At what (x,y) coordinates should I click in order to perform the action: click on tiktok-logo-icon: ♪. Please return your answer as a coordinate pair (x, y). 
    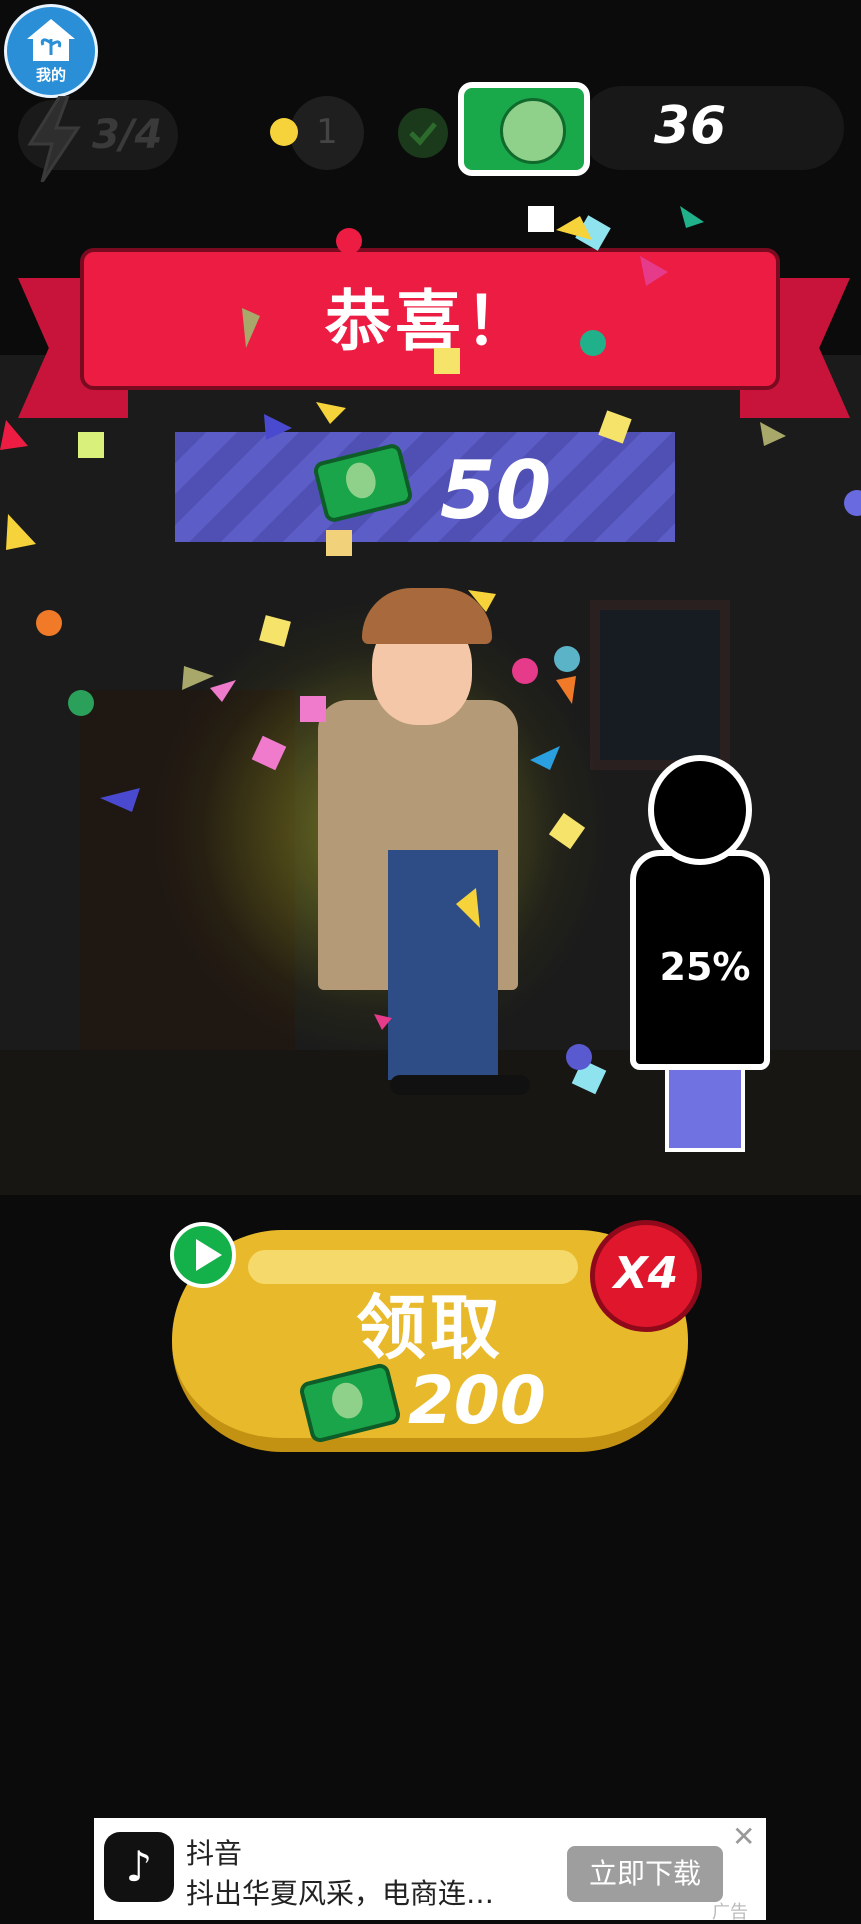
    Looking at the image, I should click on (139, 1867).